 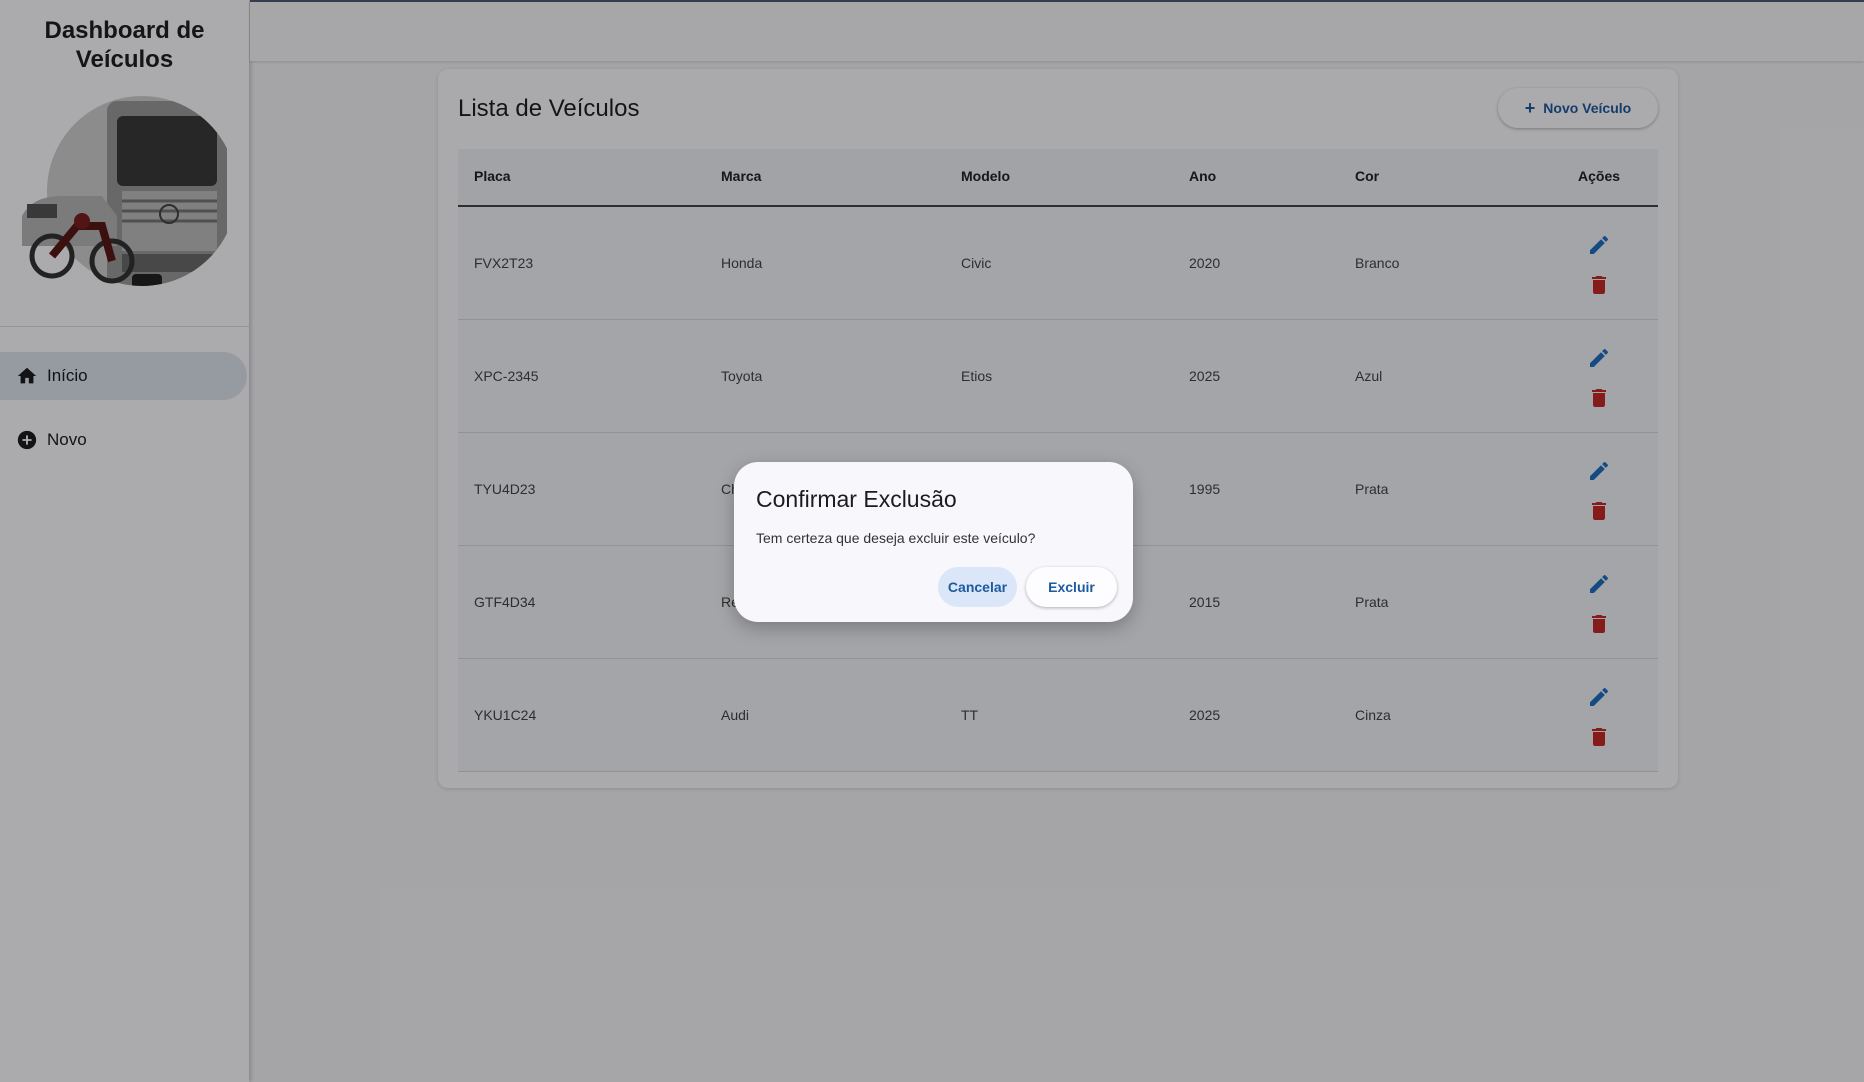 I want to click on cancel-button: Cancelar, so click(x=977, y=587).